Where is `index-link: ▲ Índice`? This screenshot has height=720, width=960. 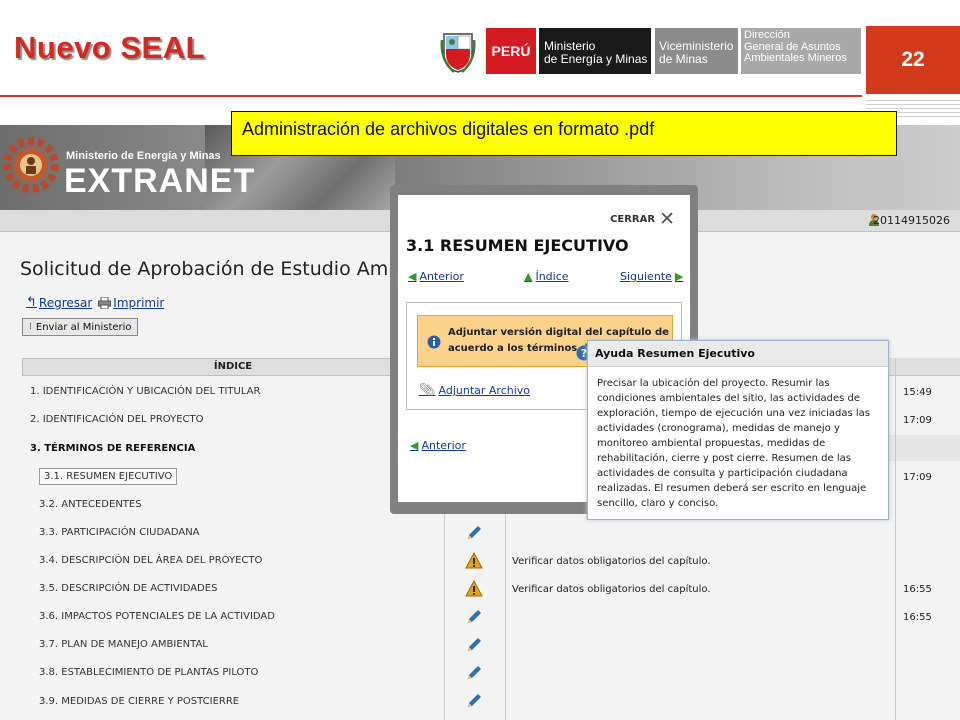
index-link: ▲ Índice is located at coordinates (546, 276).